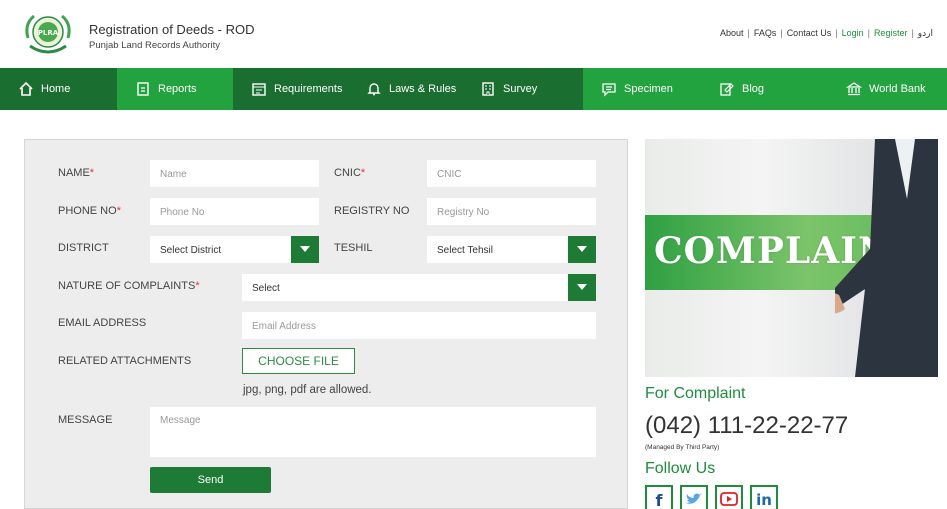 This screenshot has height=509, width=947. Describe the element at coordinates (259, 89) in the screenshot. I see `requirements-icon` at that location.